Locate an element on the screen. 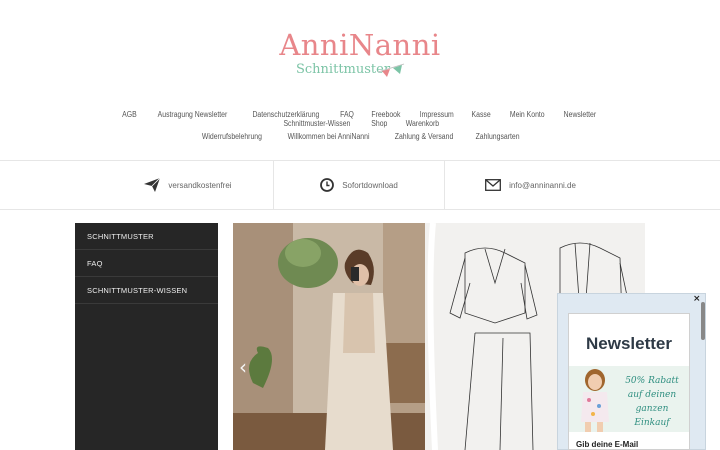 This screenshot has height=450, width=720. hero-photo-illustration is located at coordinates (333, 336).